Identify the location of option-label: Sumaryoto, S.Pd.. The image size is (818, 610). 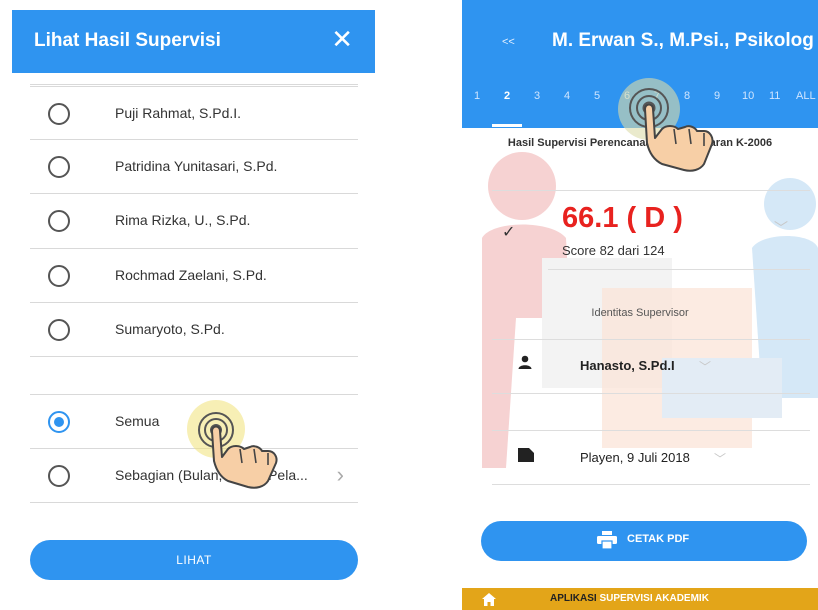
(170, 329).